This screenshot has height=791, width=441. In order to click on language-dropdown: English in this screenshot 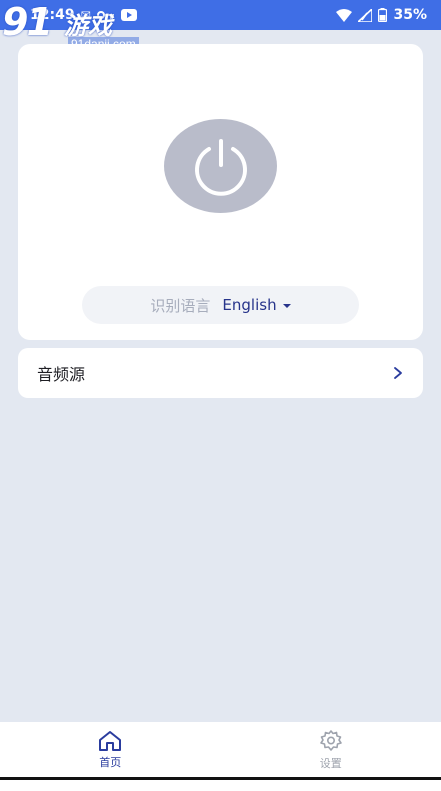, I will do `click(256, 305)`.